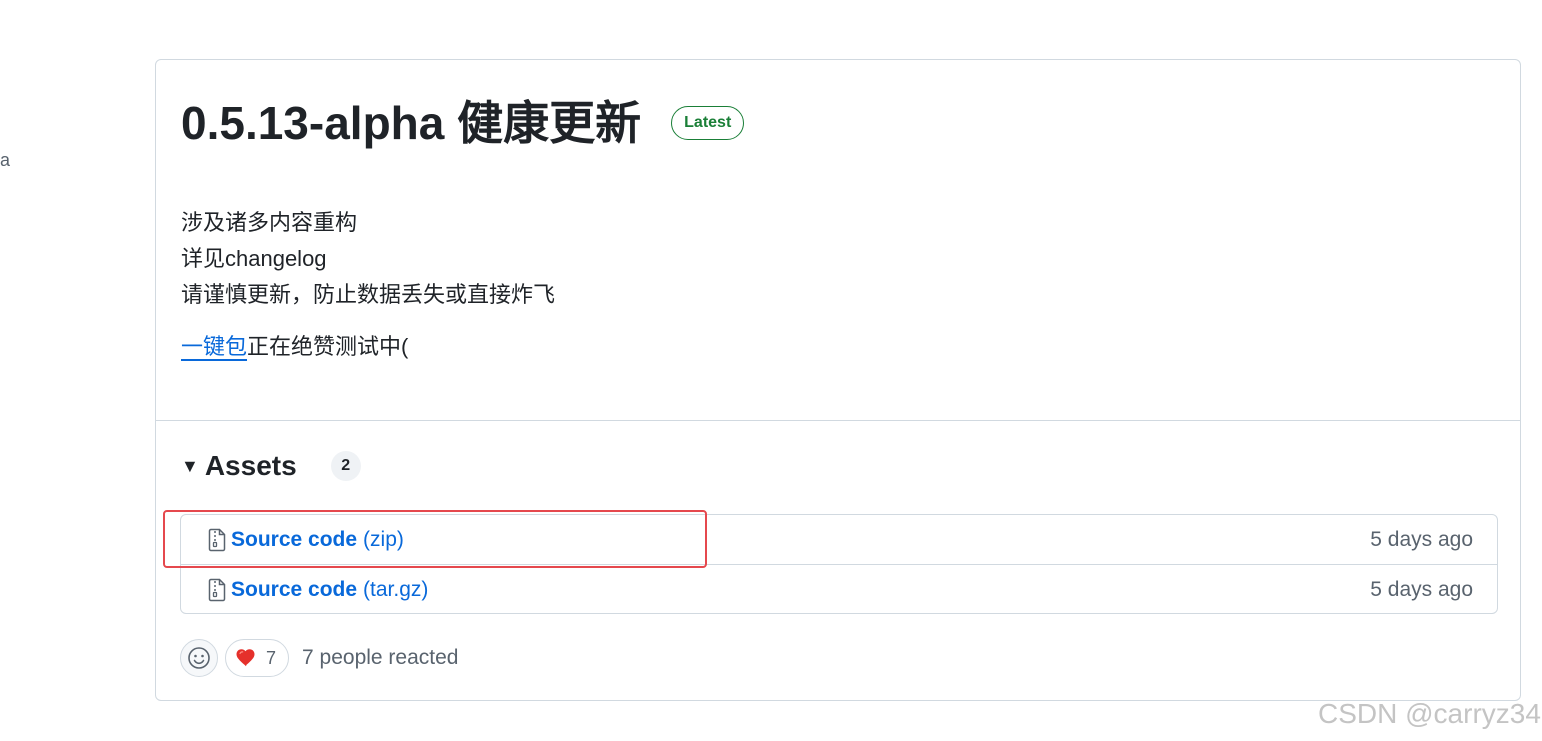 The width and height of the screenshot is (1542, 741). I want to click on add-reaction-button, so click(199, 658).